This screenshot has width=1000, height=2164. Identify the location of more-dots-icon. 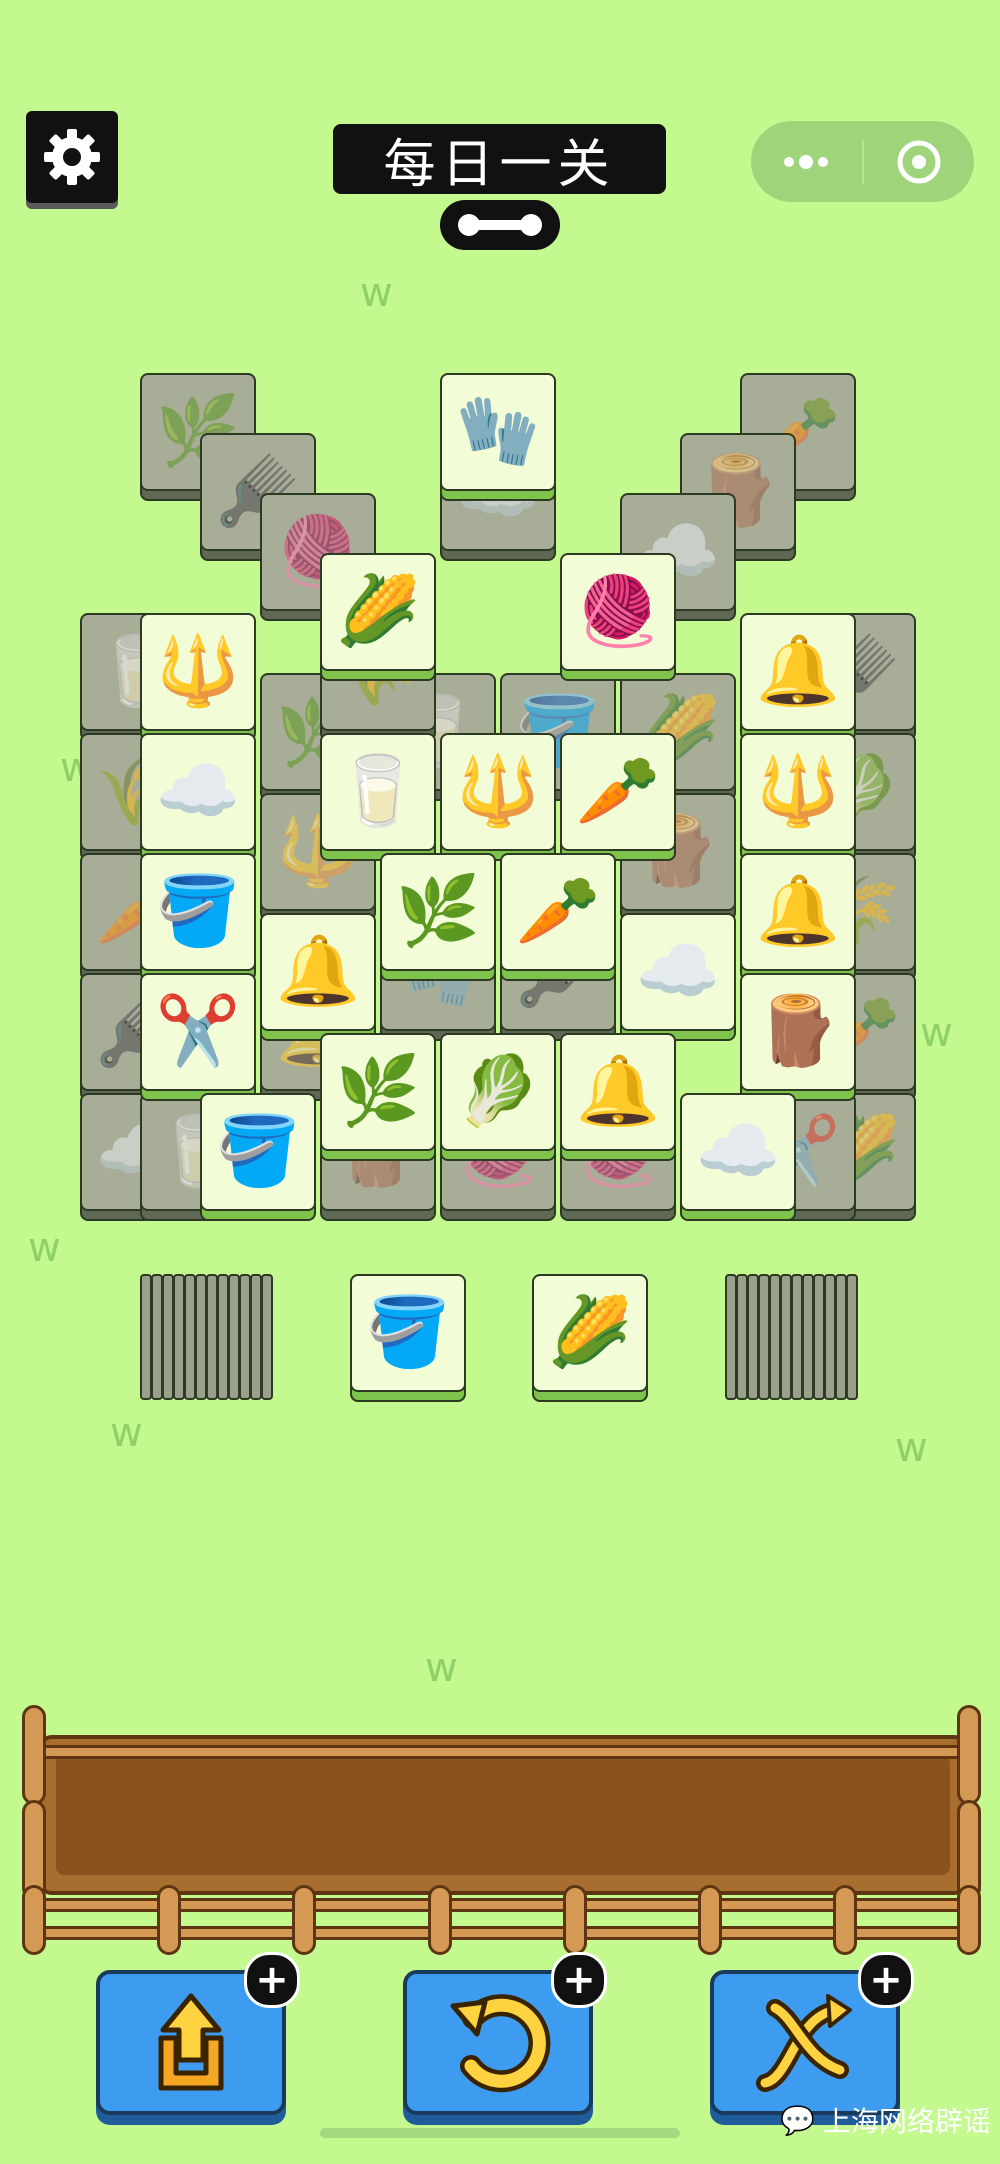
(806, 161).